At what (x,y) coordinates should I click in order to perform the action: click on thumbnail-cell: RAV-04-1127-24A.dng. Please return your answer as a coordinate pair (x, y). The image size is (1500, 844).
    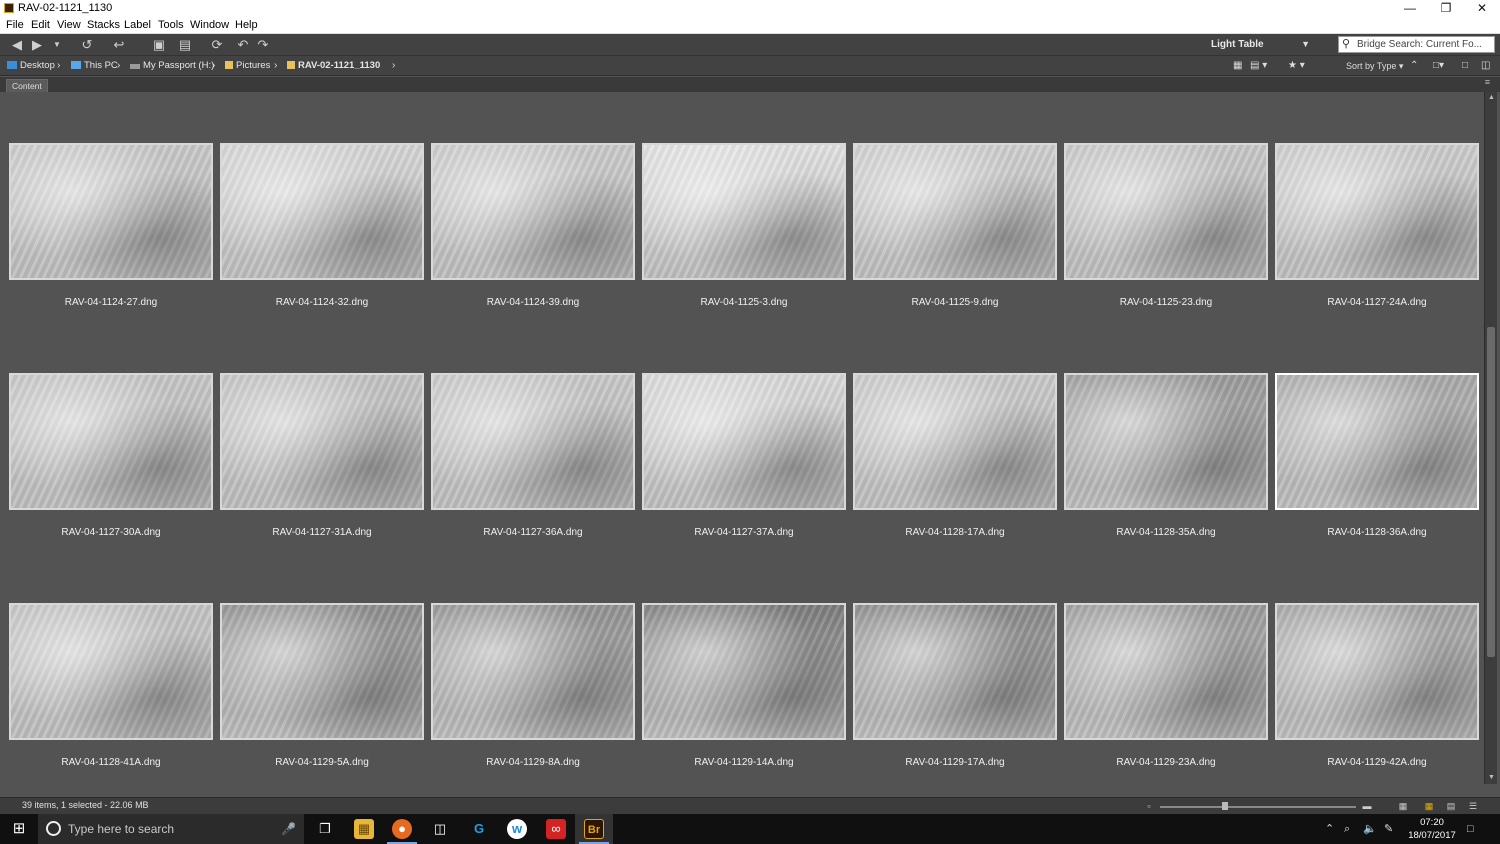
    Looking at the image, I should click on (1377, 228).